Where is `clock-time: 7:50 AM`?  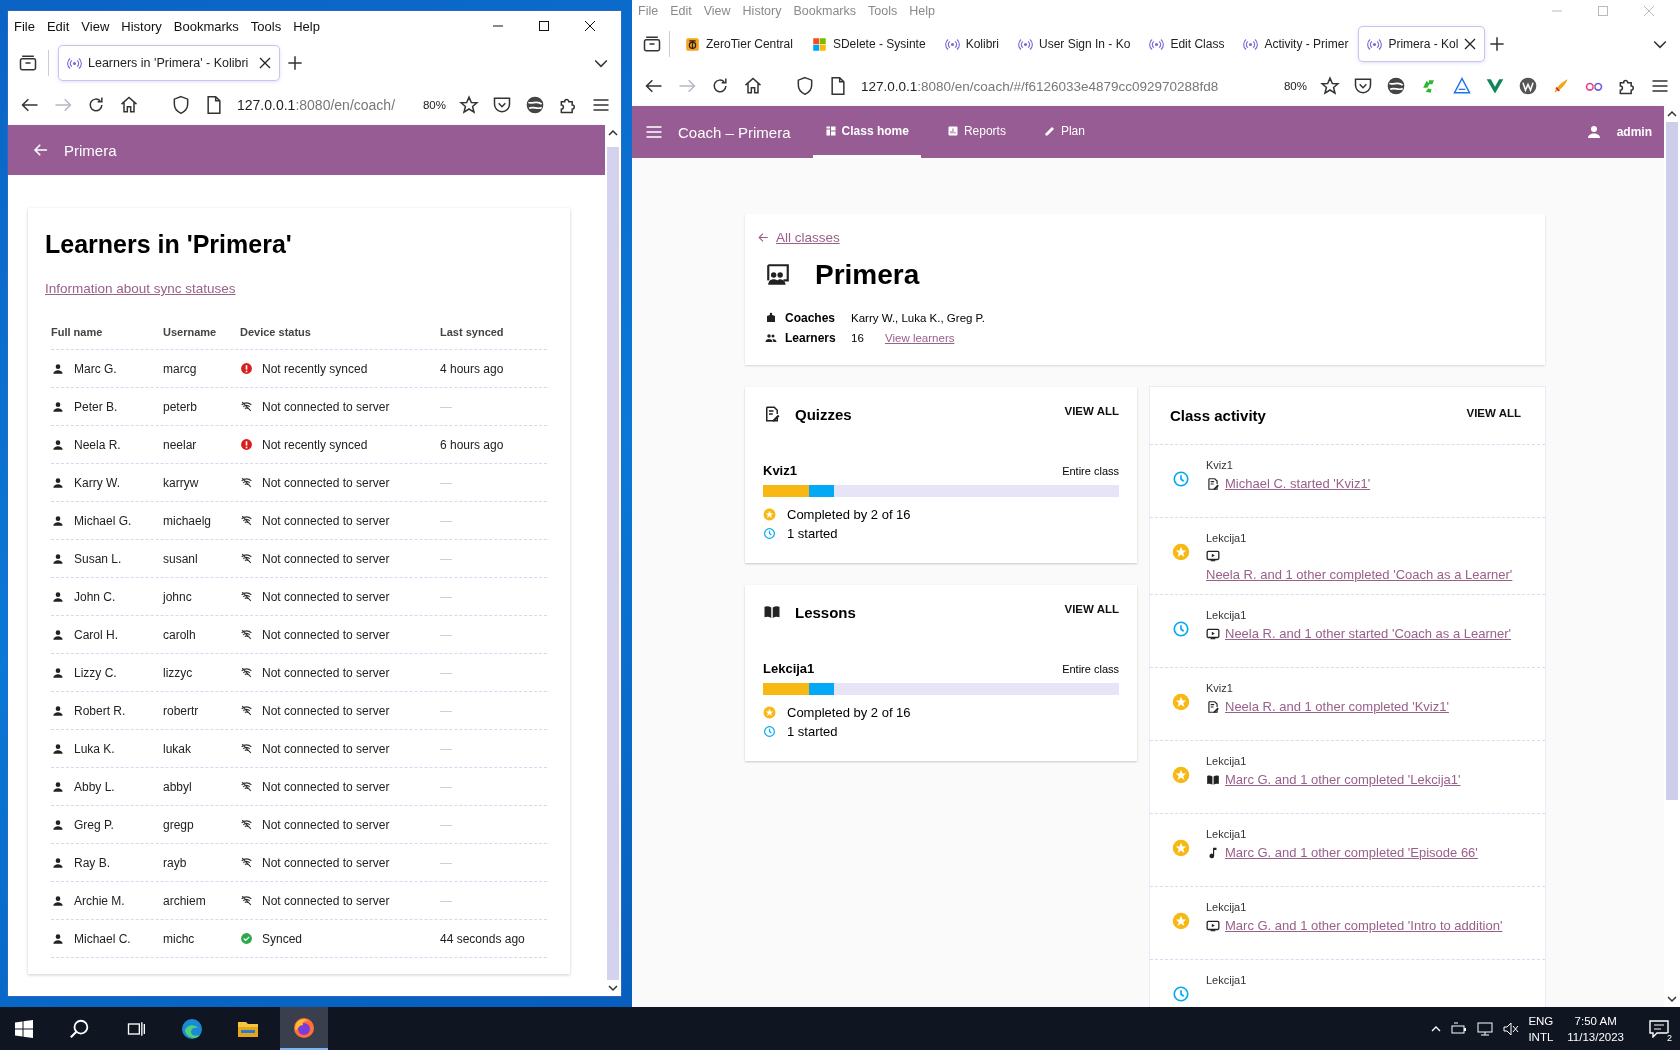 clock-time: 7:50 AM is located at coordinates (1595, 1020).